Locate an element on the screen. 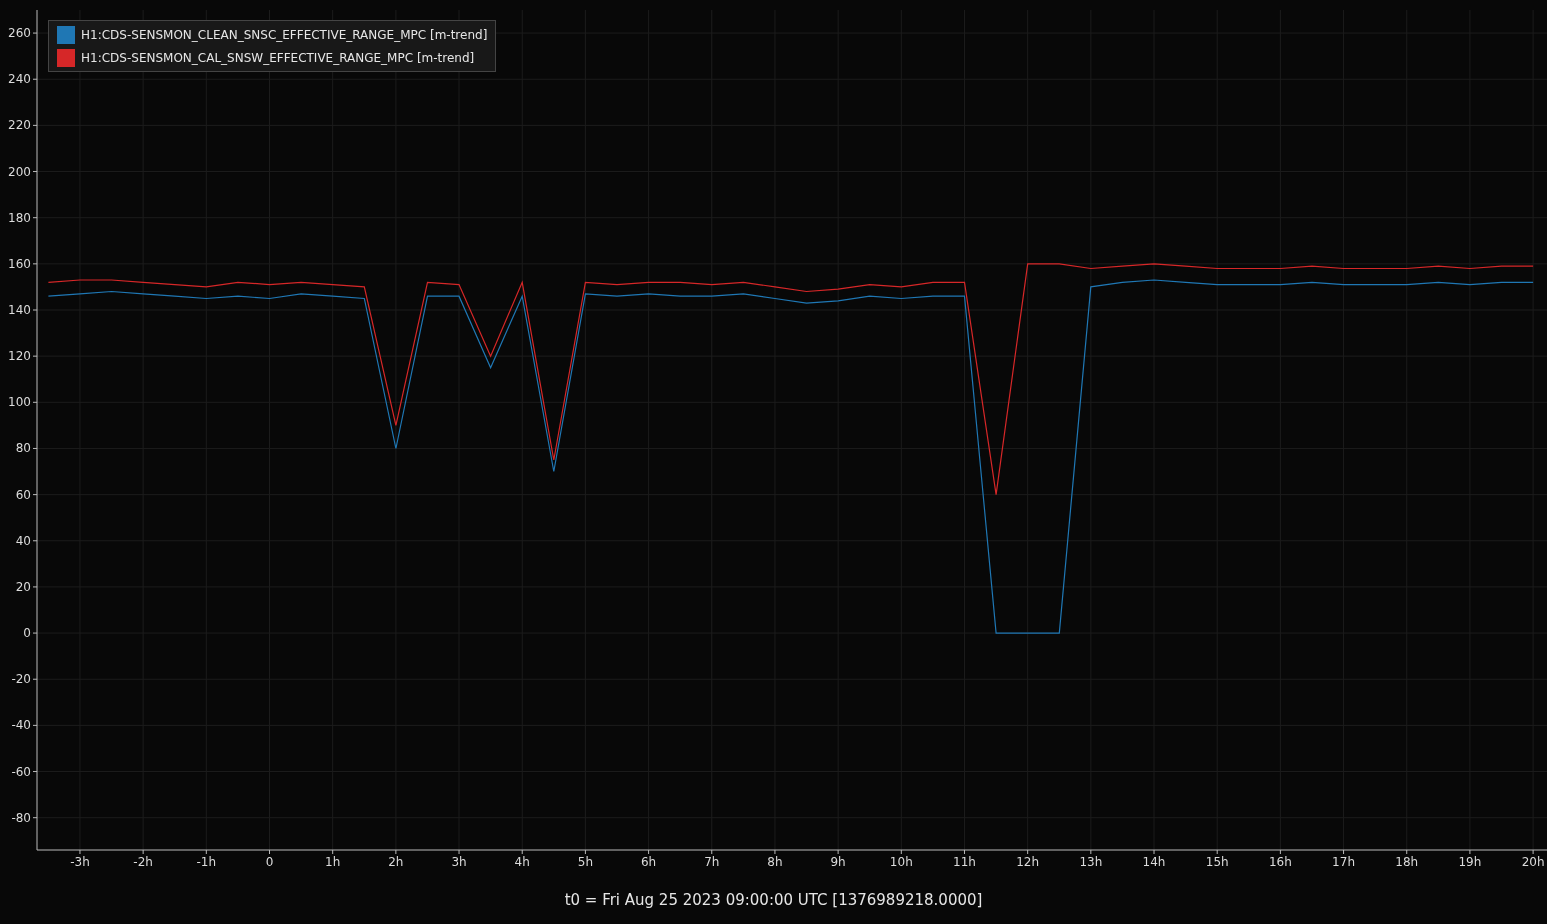 This screenshot has height=924, width=1547. x-tick-label: -1h is located at coordinates (206, 862).